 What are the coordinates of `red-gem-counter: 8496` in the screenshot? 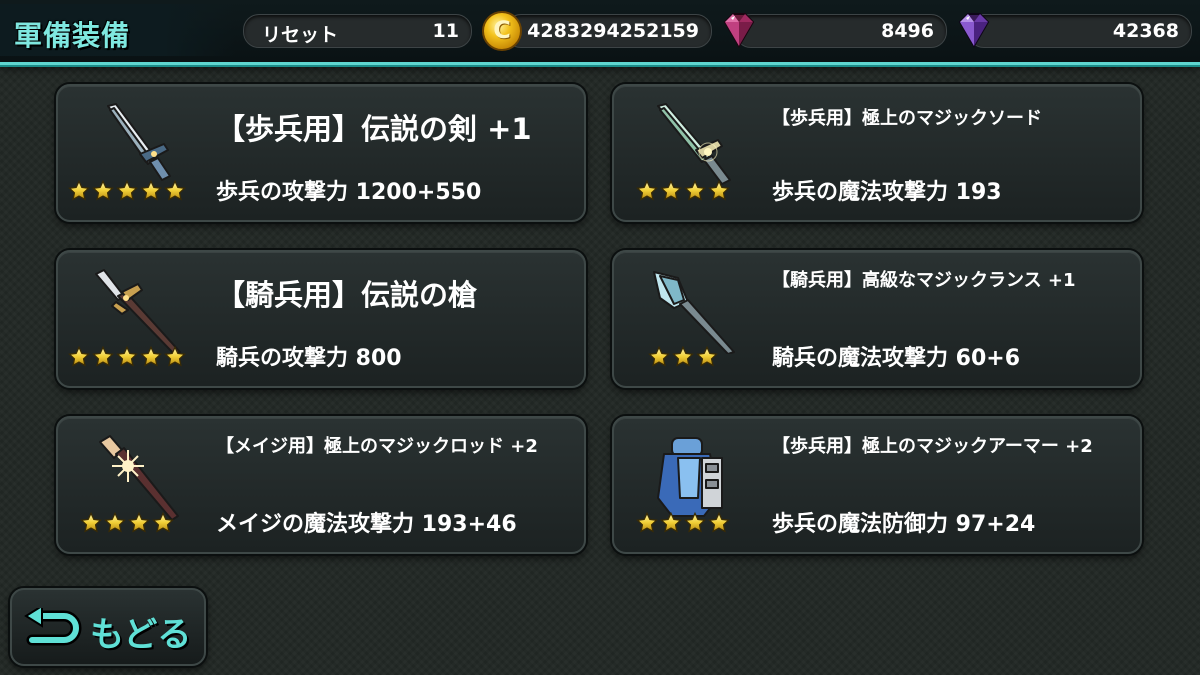 It's located at (841, 31).